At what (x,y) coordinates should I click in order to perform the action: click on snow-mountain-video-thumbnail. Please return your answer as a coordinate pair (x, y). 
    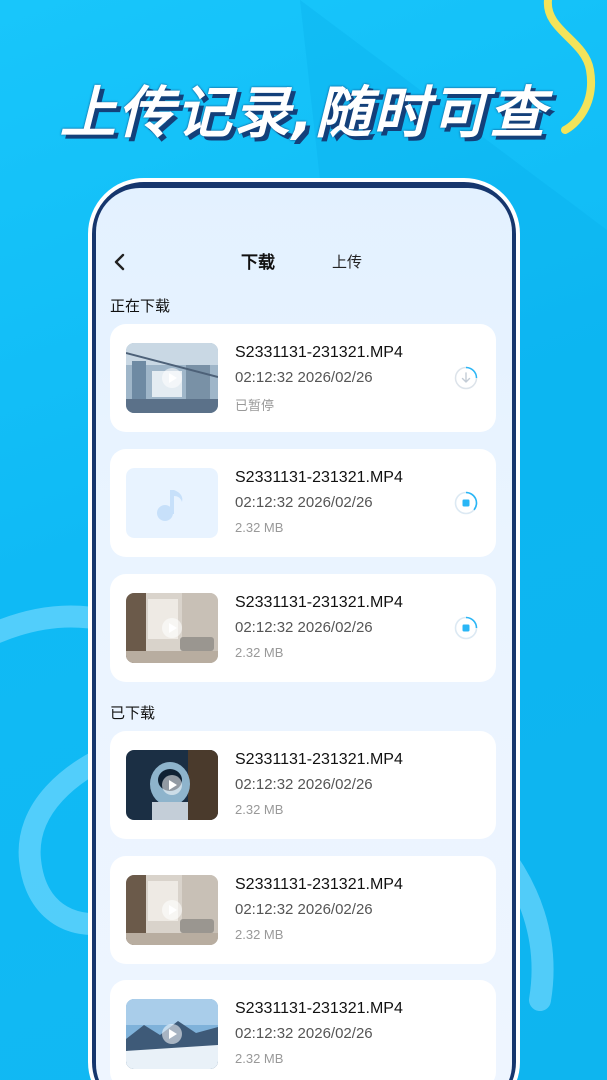
    Looking at the image, I should click on (172, 1034).